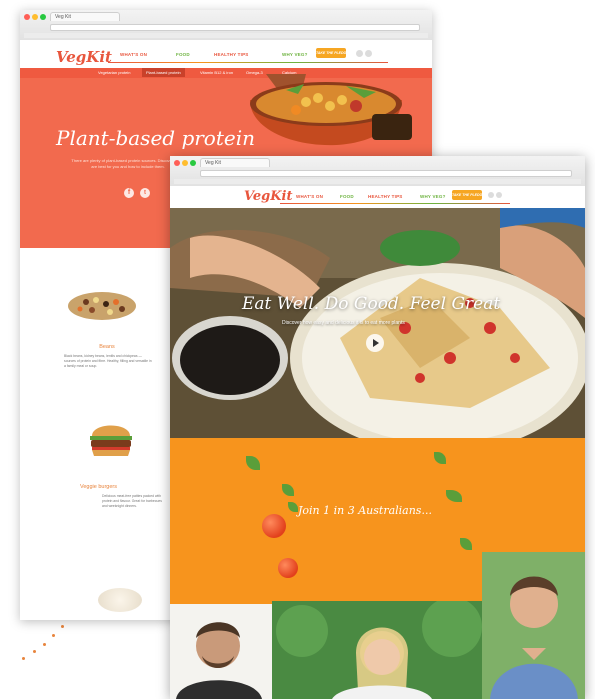  I want to click on subnav-item: Vegetarian protein, so click(114, 72).